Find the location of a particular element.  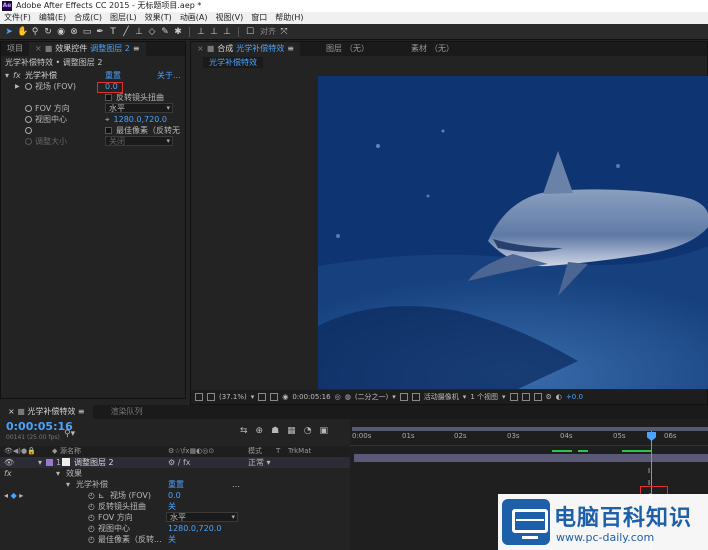

fov-value: 0.0 is located at coordinates (174, 495).